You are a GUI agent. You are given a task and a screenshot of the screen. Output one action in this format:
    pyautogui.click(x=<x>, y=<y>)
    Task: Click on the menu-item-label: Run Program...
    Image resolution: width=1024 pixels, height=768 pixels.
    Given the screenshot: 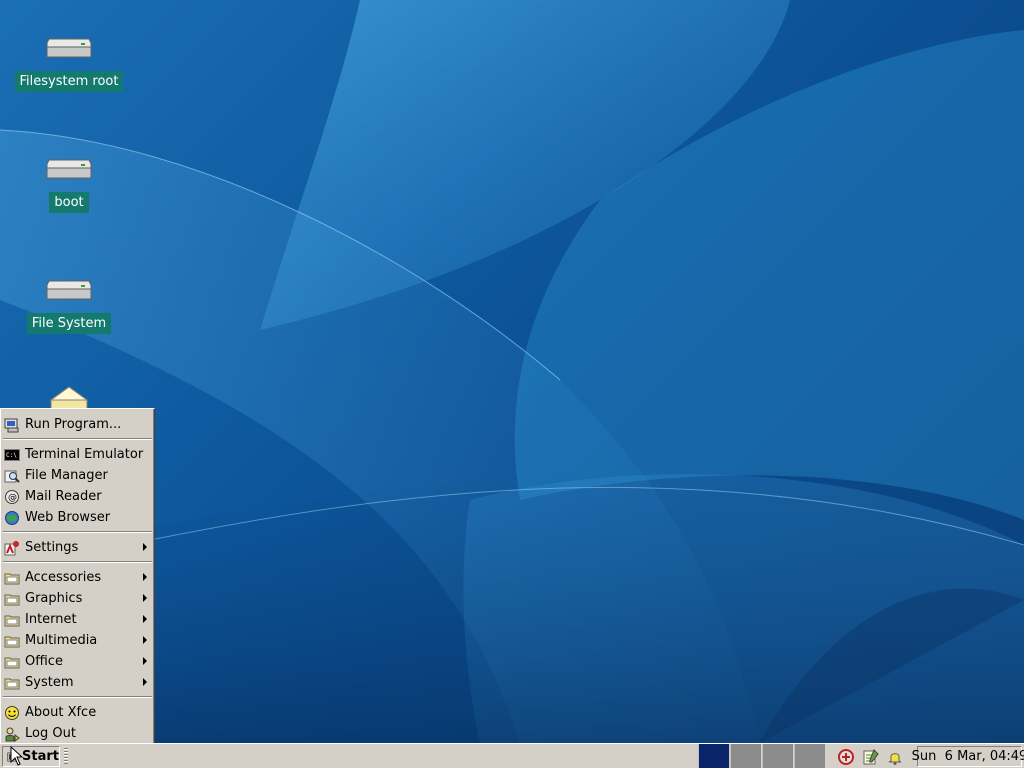 What is the action you would take?
    pyautogui.click(x=73, y=424)
    